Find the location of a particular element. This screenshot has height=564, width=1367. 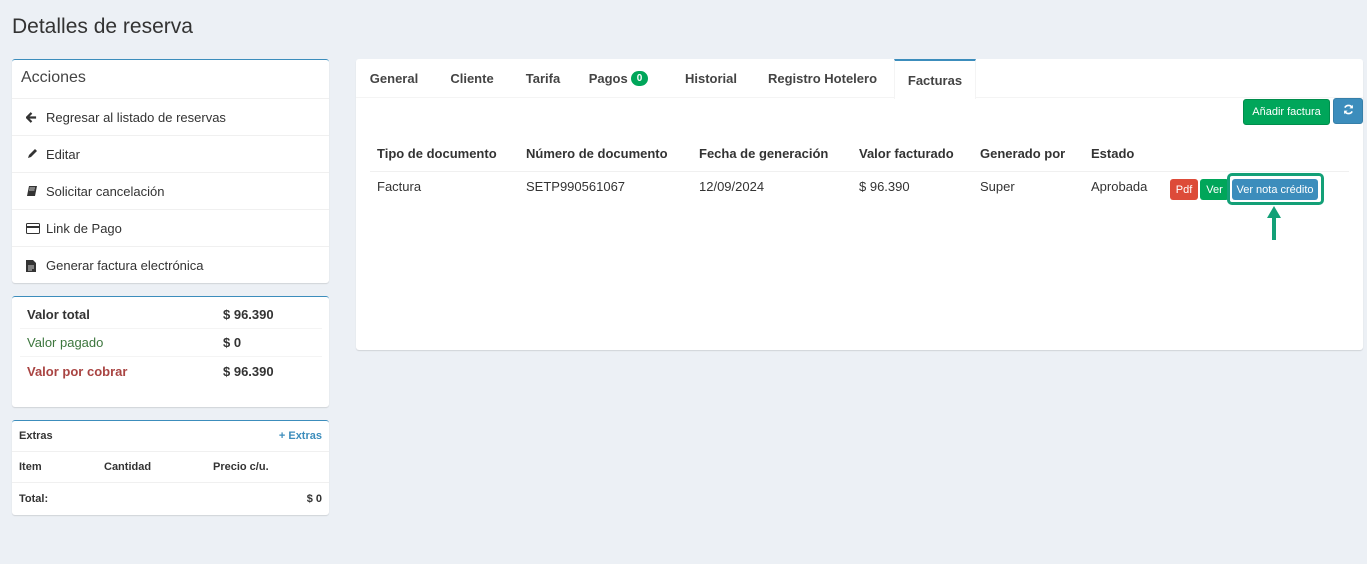

tab-facturas: Facturas is located at coordinates (935, 79).